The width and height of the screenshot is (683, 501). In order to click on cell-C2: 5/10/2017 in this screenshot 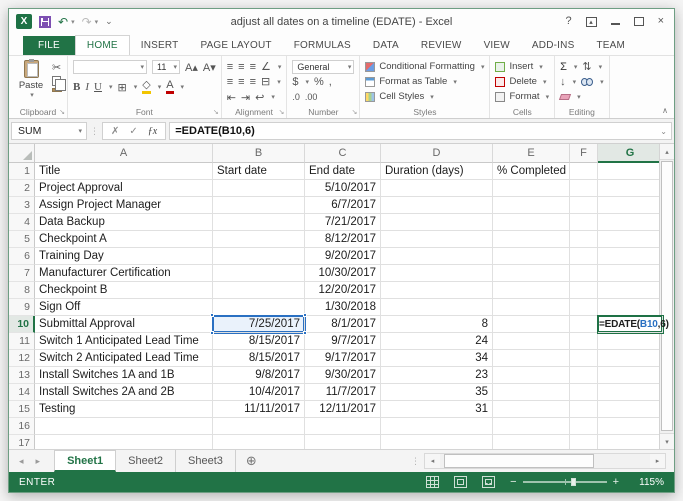, I will do `click(343, 188)`.